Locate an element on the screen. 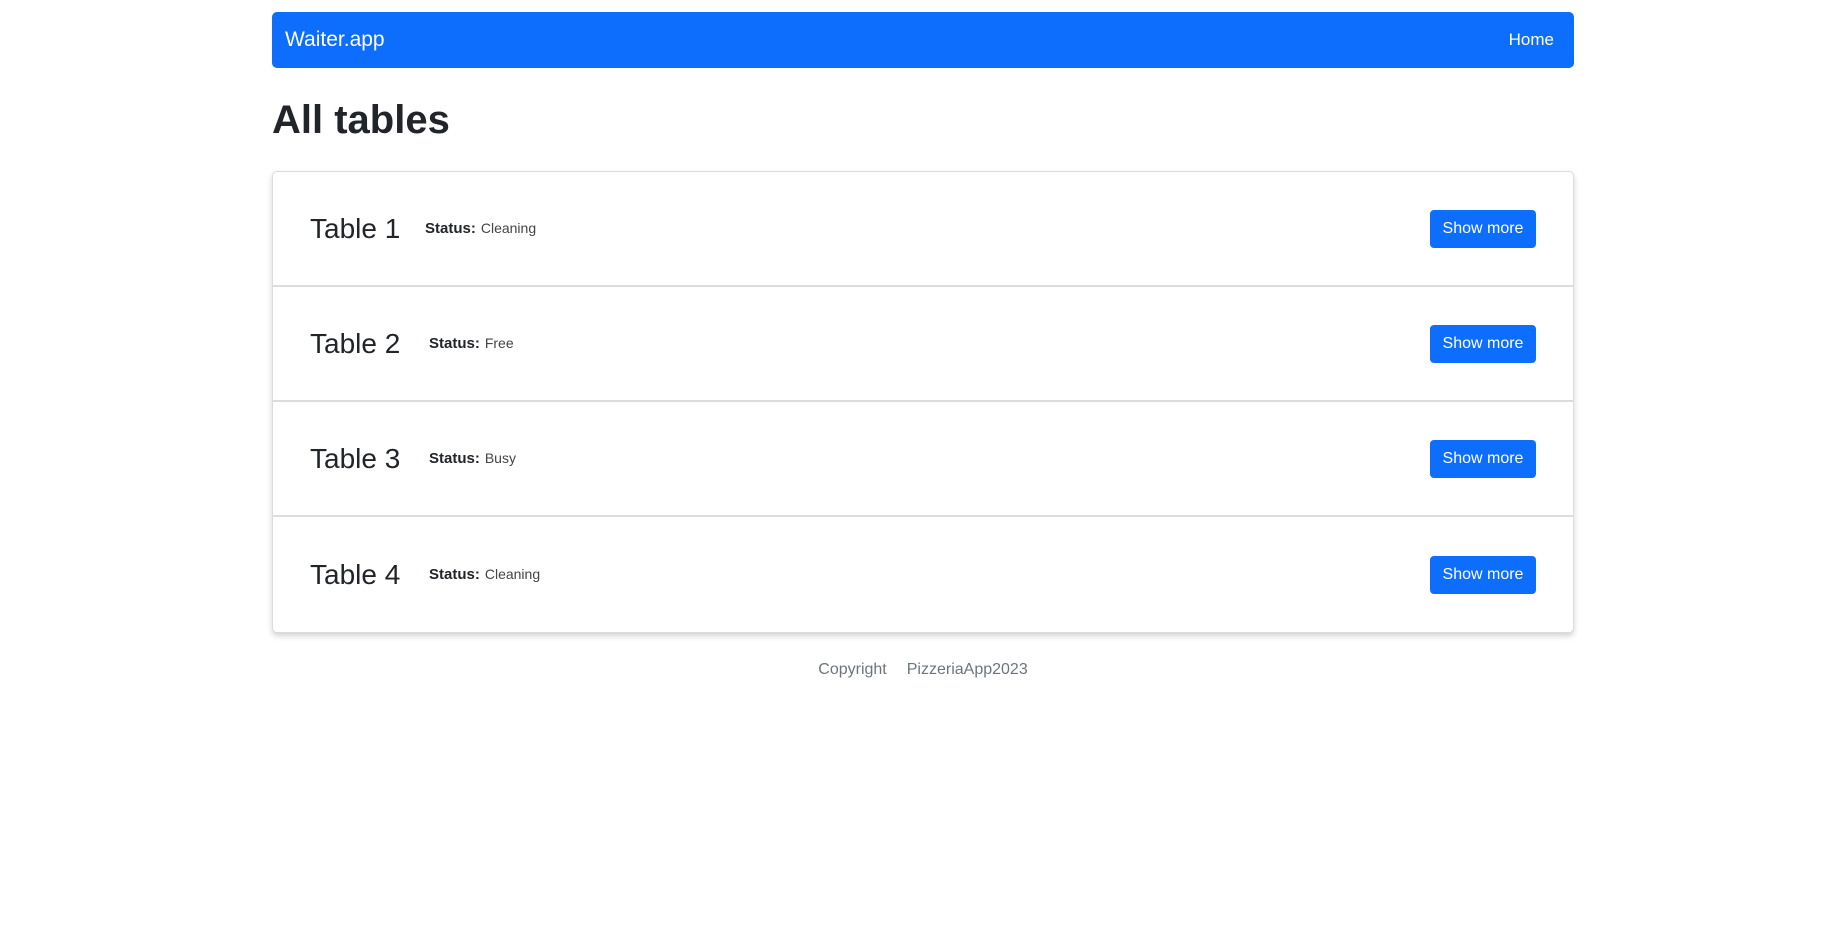 Image resolution: width=1842 pixels, height=942 pixels. table-status: Status: Busy is located at coordinates (472, 458).